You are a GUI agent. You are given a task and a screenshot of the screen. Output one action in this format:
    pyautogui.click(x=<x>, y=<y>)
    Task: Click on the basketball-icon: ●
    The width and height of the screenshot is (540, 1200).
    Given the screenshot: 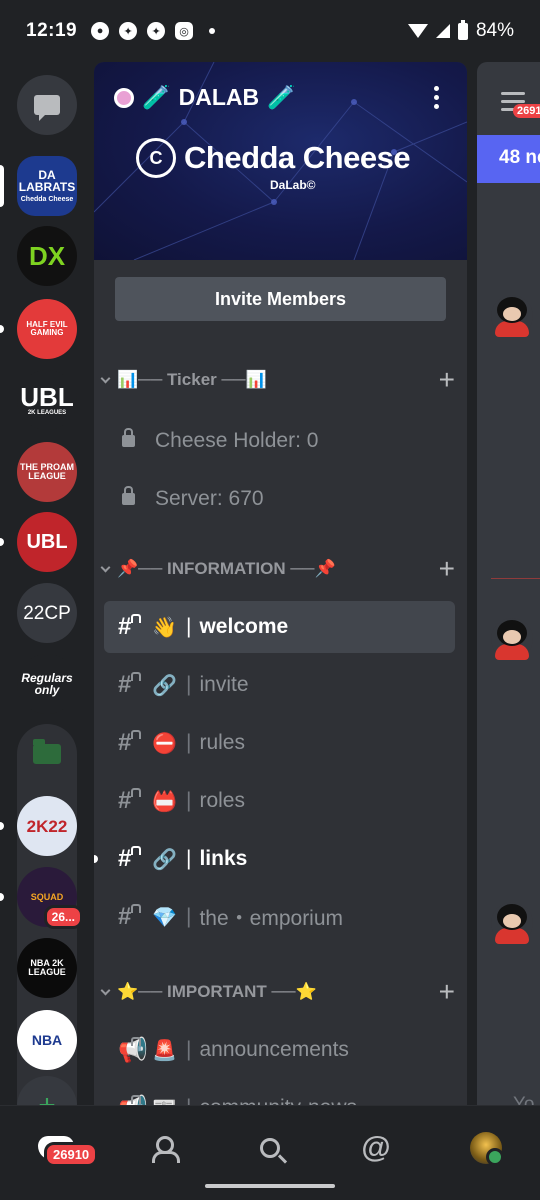 What is the action you would take?
    pyautogui.click(x=100, y=31)
    